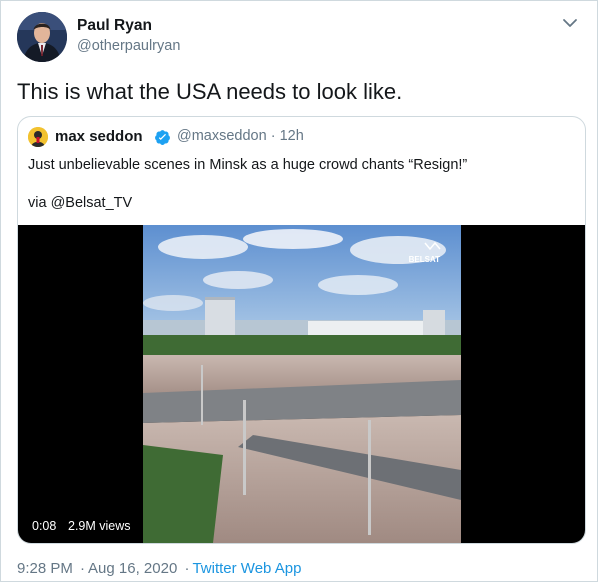 The height and width of the screenshot is (582, 598). What do you see at coordinates (99, 136) in the screenshot?
I see `quoted-author-name: max seddon` at bounding box center [99, 136].